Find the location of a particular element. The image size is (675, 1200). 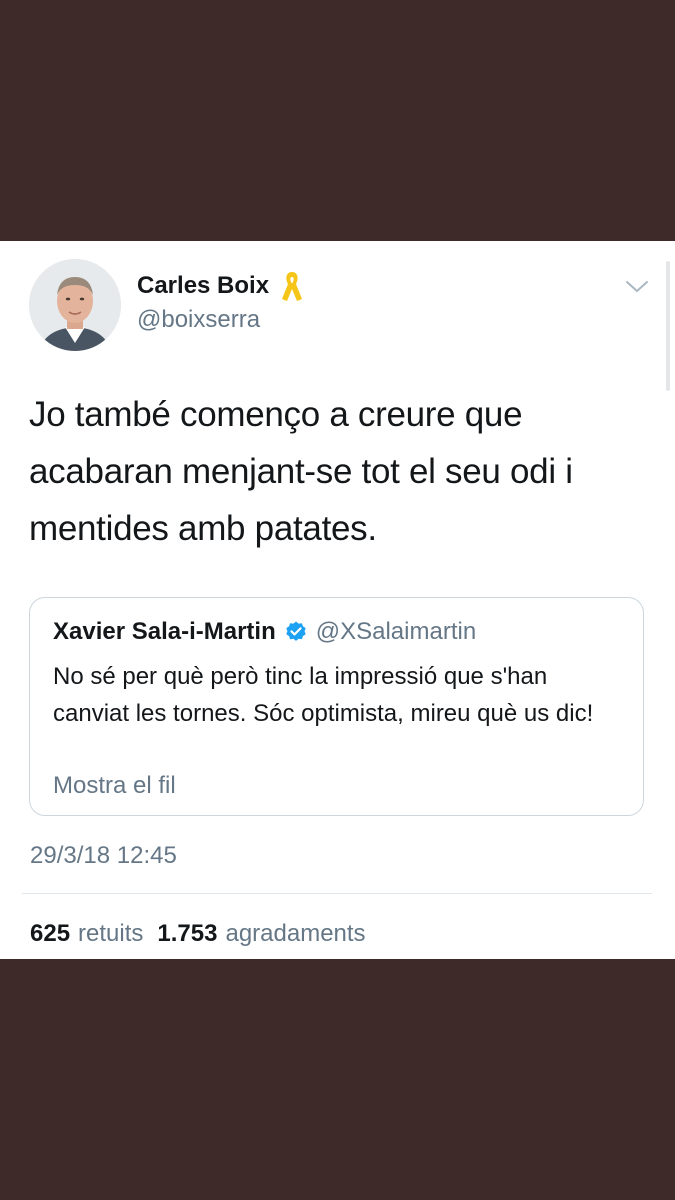

tweet-stats: 625 retuits 1.753 agradaments is located at coordinates (198, 934).